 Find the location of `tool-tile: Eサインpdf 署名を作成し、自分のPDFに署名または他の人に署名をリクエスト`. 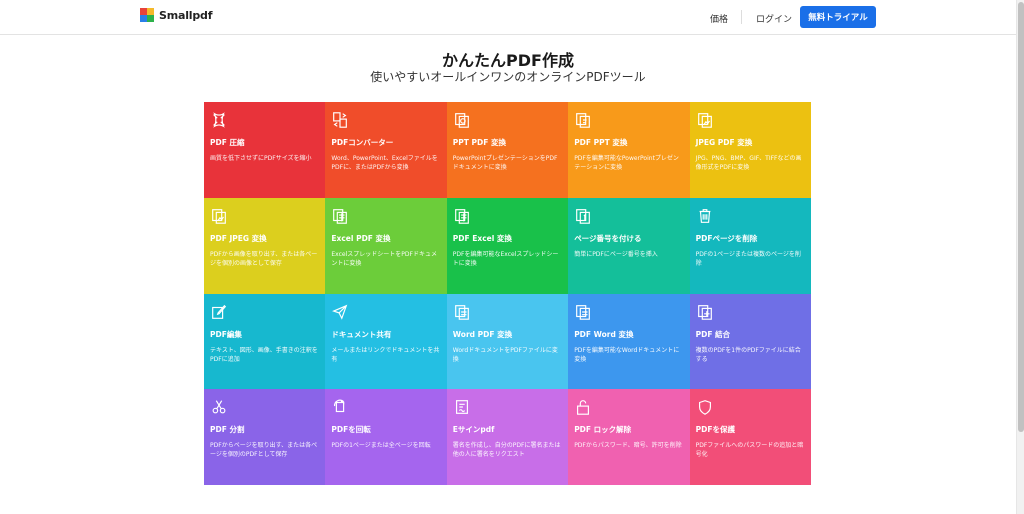

tool-tile: Eサインpdf 署名を作成し、自分のPDFに署名または他の人に署名をリクエスト is located at coordinates (507, 437).